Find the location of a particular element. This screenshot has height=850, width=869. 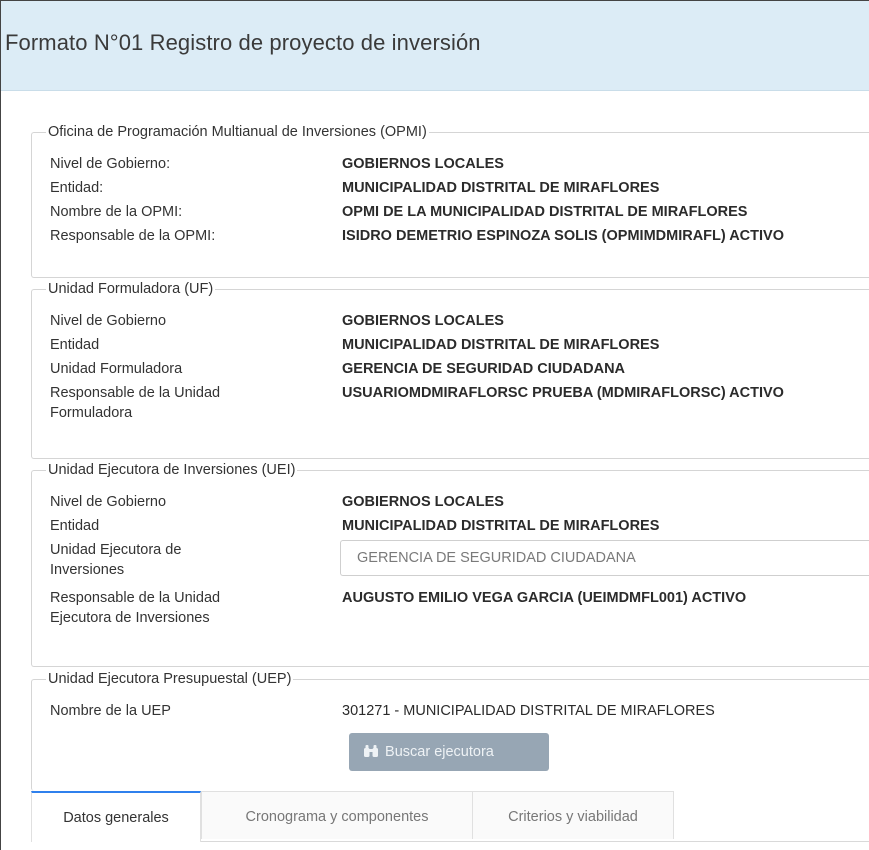

uei-legend: Unidad Ejecutora de Inversiones (UEI) is located at coordinates (172, 470).